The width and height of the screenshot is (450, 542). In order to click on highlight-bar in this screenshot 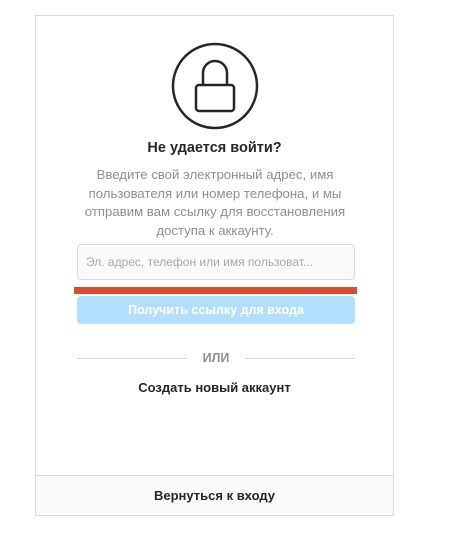, I will do `click(215, 290)`.